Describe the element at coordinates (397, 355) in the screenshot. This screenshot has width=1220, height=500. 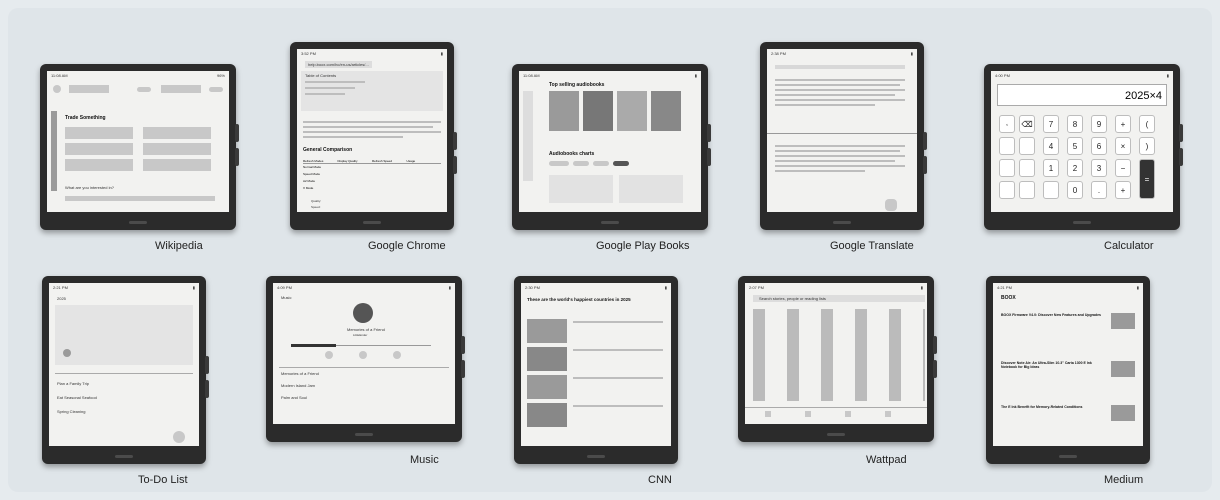
I see `forward-button` at that location.